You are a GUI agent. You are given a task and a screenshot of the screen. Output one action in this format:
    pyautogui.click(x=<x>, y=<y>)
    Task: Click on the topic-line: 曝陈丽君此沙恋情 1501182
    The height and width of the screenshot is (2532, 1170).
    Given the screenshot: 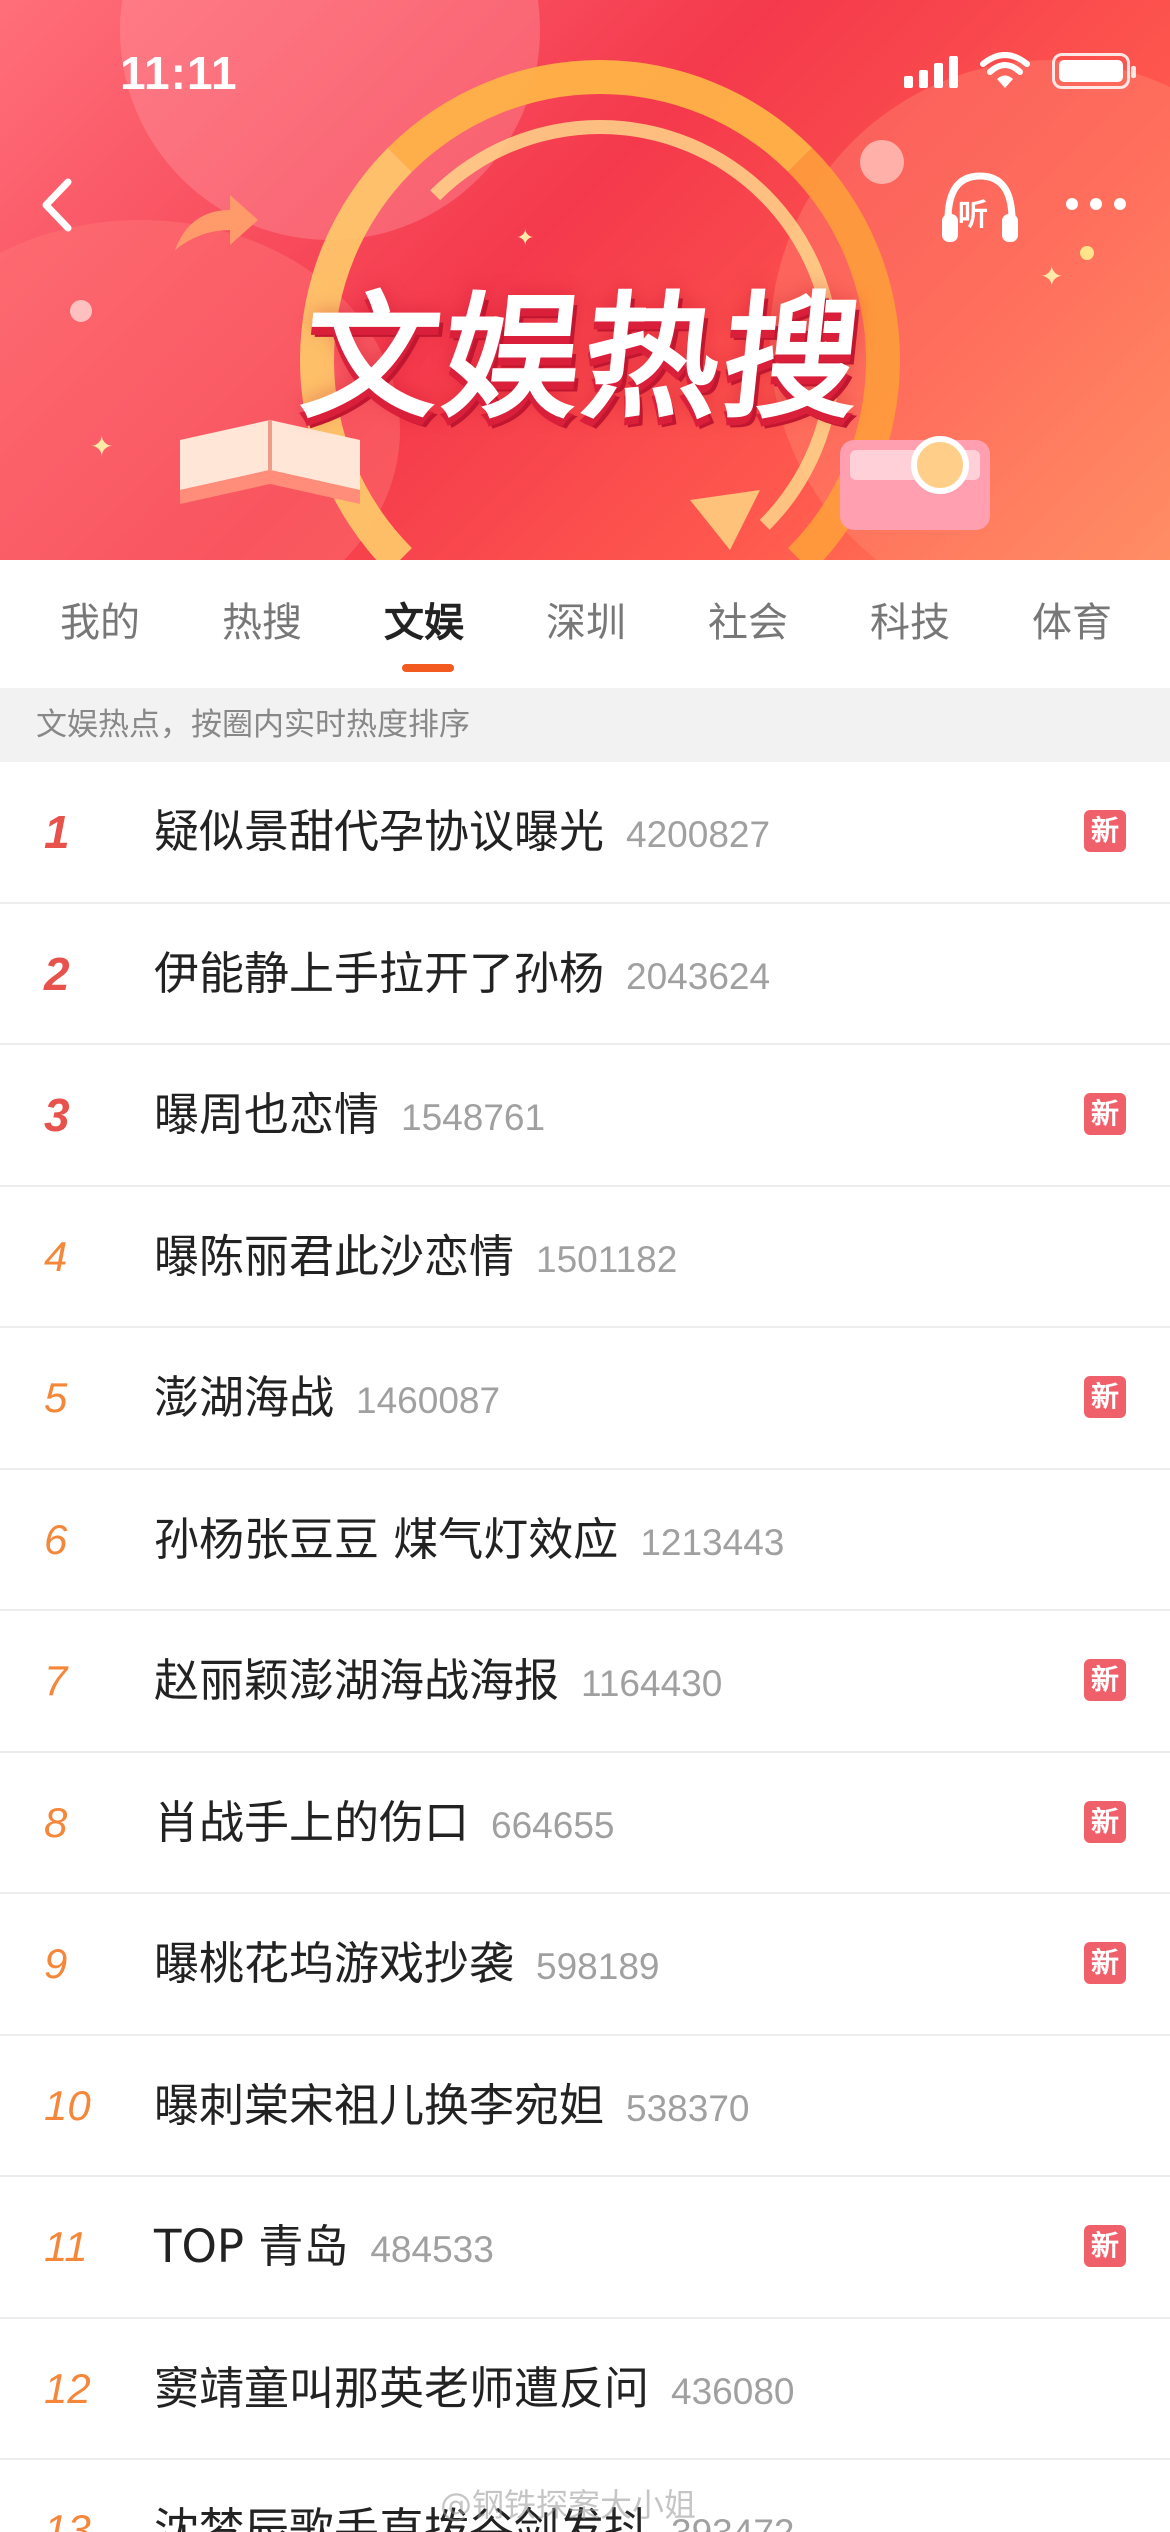 What is the action you would take?
    pyautogui.click(x=415, y=1257)
    